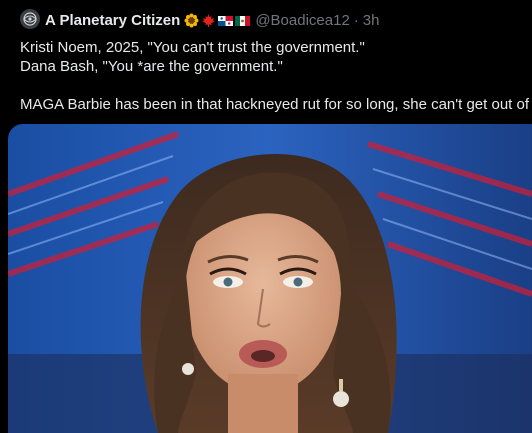  Describe the element at coordinates (112, 20) in the screenshot. I see `author-name: A Planetary Citizen` at that location.